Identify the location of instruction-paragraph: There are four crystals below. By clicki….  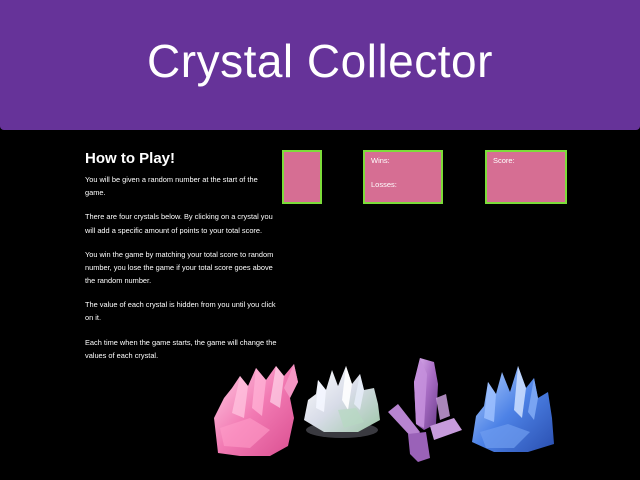
(179, 223).